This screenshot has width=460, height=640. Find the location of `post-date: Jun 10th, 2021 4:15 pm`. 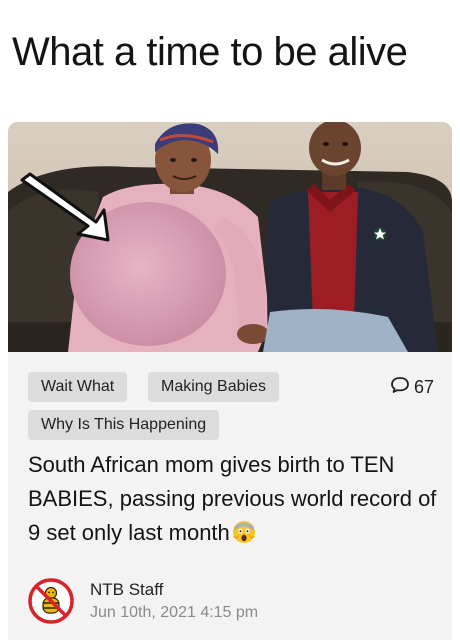

post-date: Jun 10th, 2021 4:15 pm is located at coordinates (174, 612).